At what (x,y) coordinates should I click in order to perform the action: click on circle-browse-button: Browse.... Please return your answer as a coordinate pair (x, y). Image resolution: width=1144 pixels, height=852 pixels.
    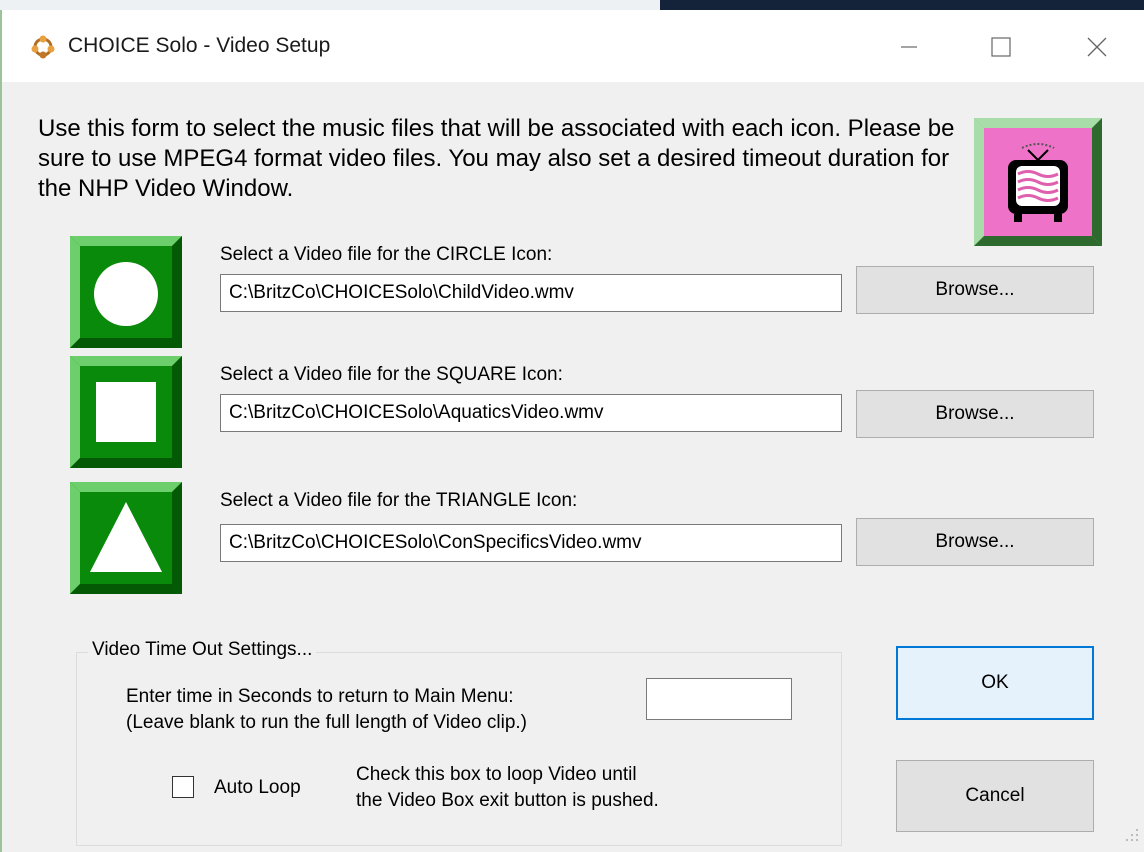
    Looking at the image, I should click on (975, 290).